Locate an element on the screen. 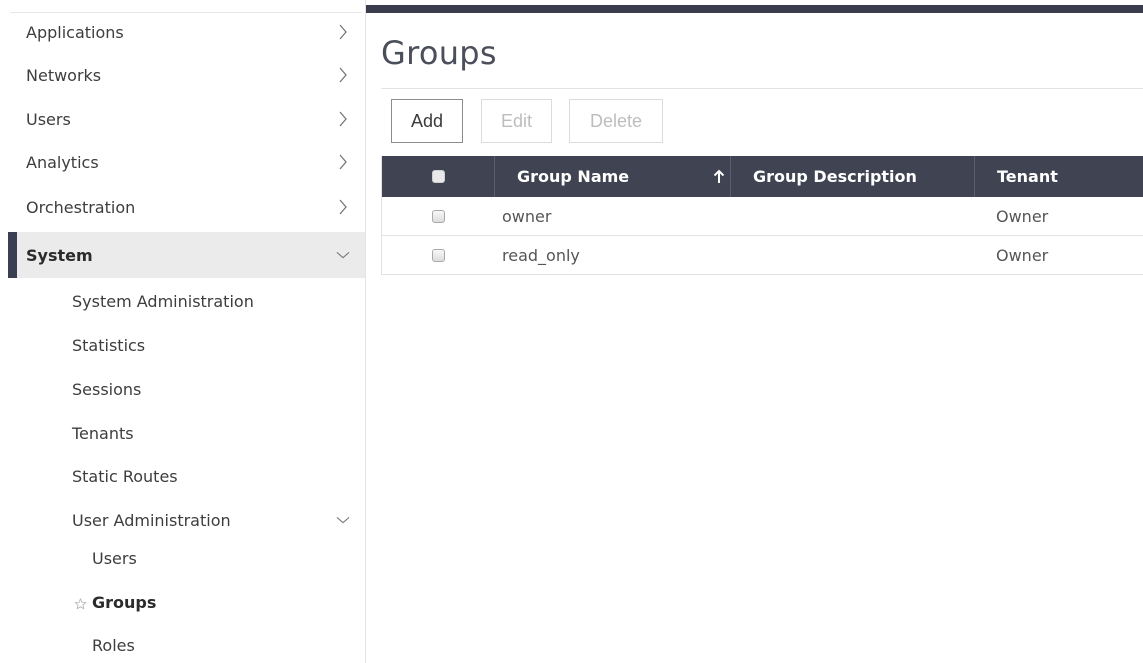 The width and height of the screenshot is (1143, 663). table-row: read_only Owner is located at coordinates (762, 255).